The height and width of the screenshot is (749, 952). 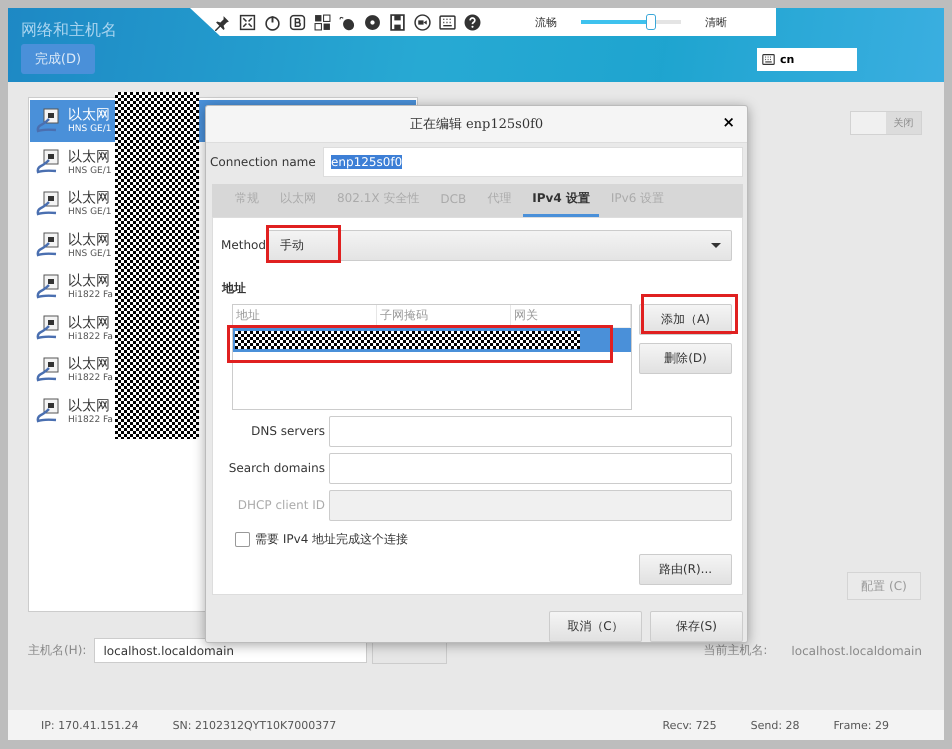 I want to click on checkbox-label: 需要 IPv4 地址完成这个连接, so click(x=331, y=539).